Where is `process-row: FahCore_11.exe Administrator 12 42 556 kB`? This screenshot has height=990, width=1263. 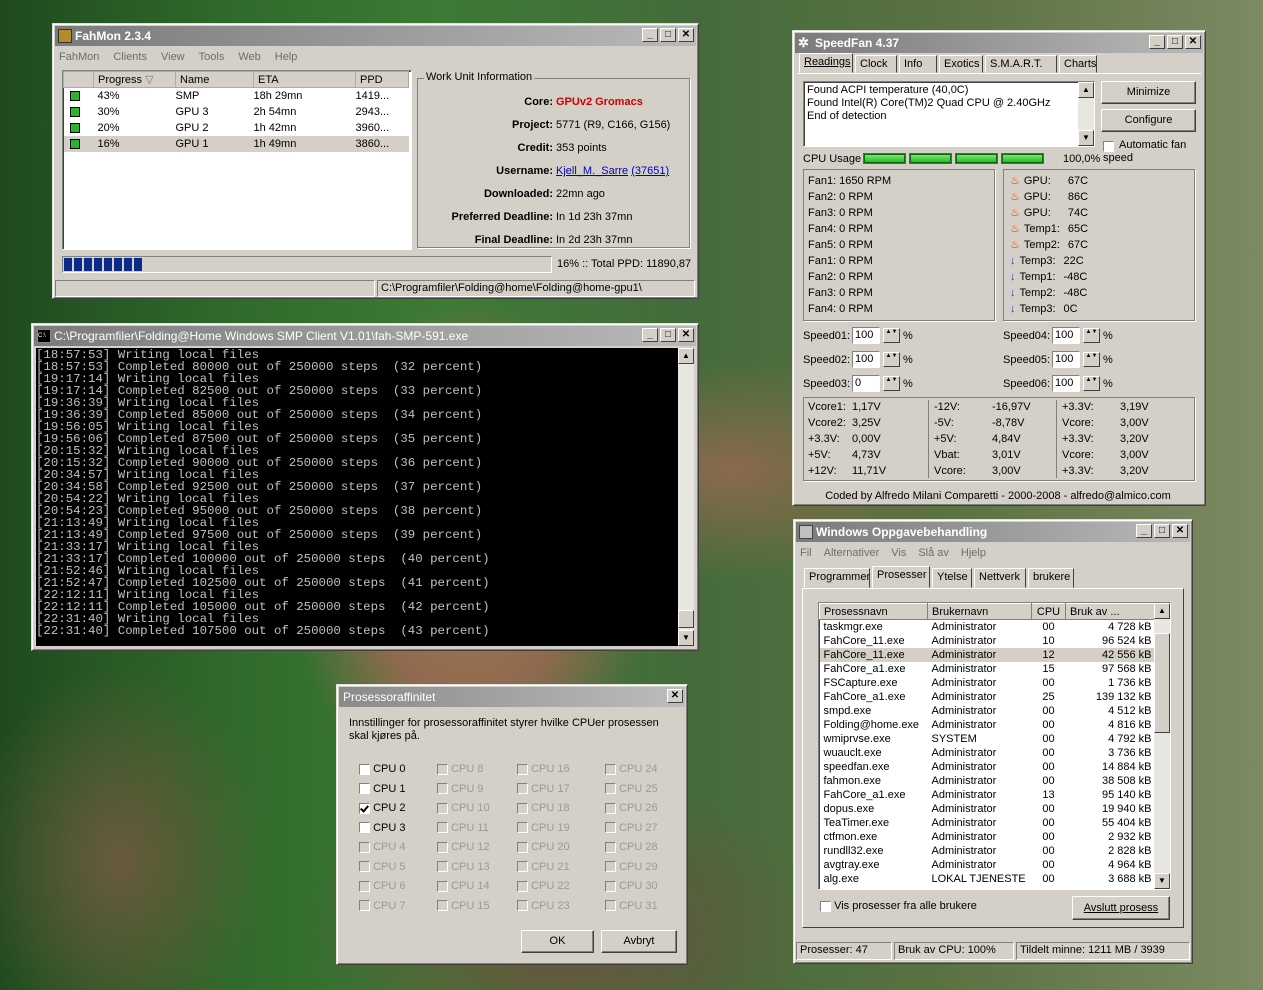
process-row: FahCore_11.exe Administrator 12 42 556 kB is located at coordinates (987, 654).